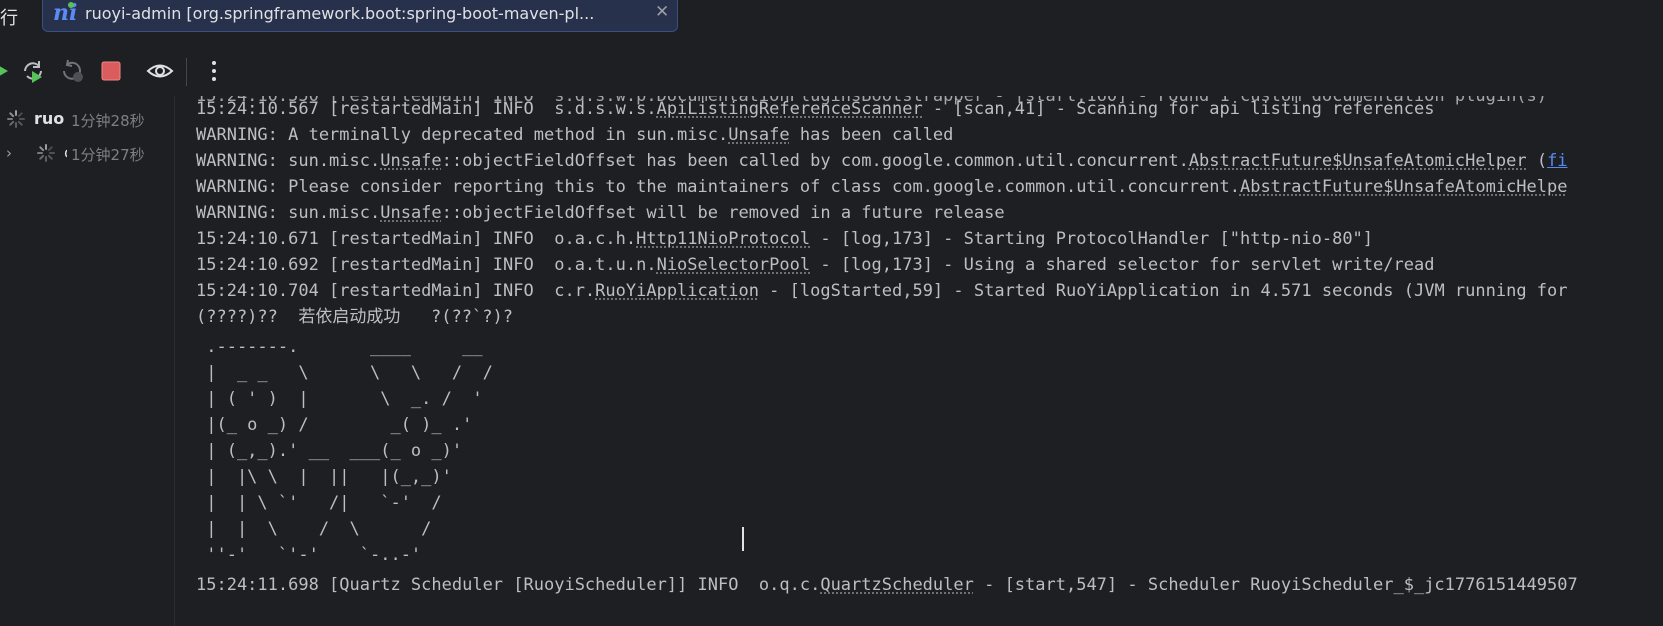 This screenshot has height=626, width=1663. I want to click on log-text: | | \ `' /| `-' /, so click(319, 503).